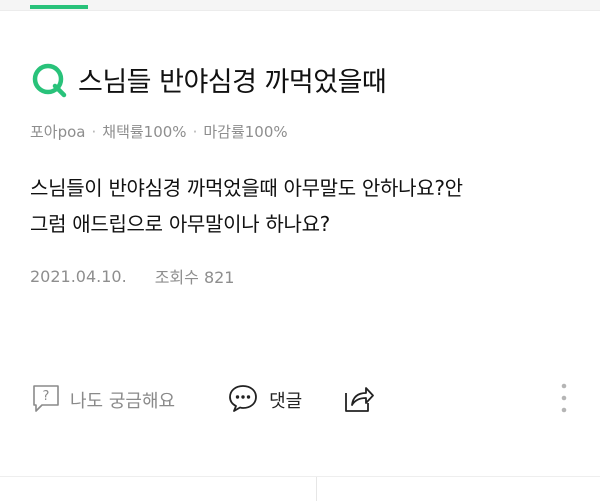 The height and width of the screenshot is (501, 600). I want to click on curious-label: 나도 궁금해요, so click(123, 401).